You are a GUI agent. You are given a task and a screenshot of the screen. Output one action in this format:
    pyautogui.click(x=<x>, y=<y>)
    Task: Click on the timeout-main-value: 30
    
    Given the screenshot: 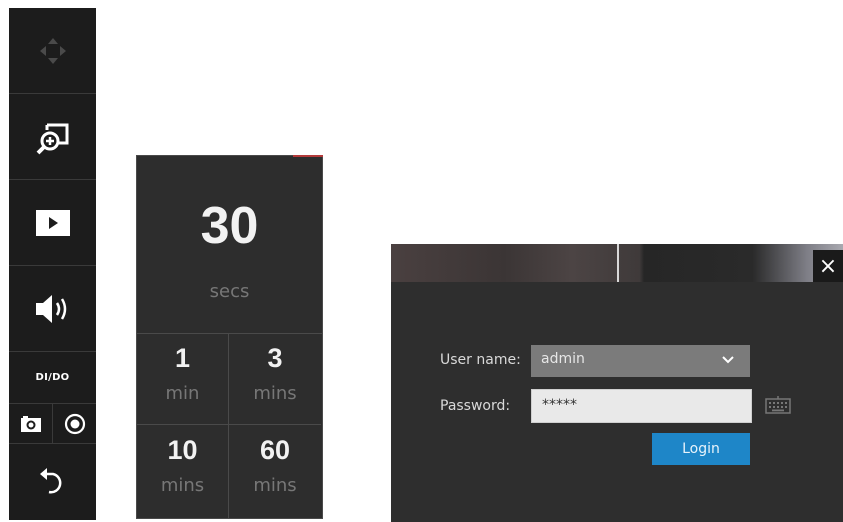 What is the action you would take?
    pyautogui.click(x=229, y=226)
    